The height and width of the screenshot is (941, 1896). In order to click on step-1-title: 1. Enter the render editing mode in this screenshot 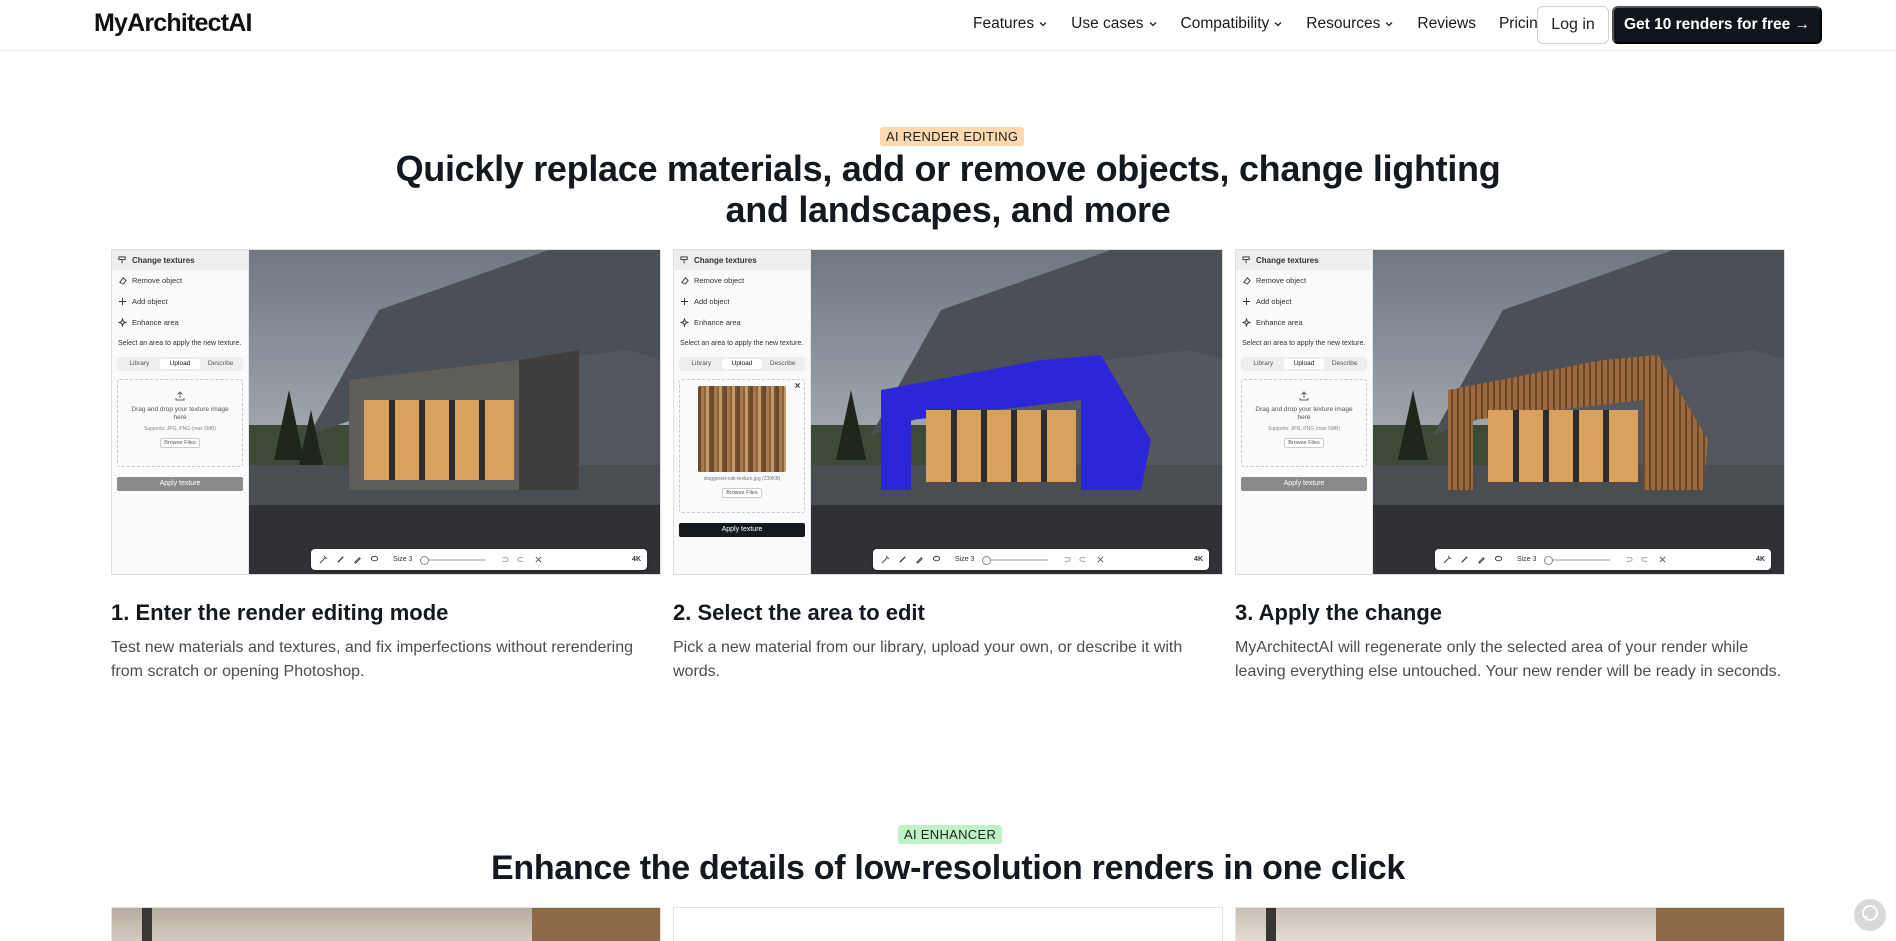, I will do `click(280, 612)`.